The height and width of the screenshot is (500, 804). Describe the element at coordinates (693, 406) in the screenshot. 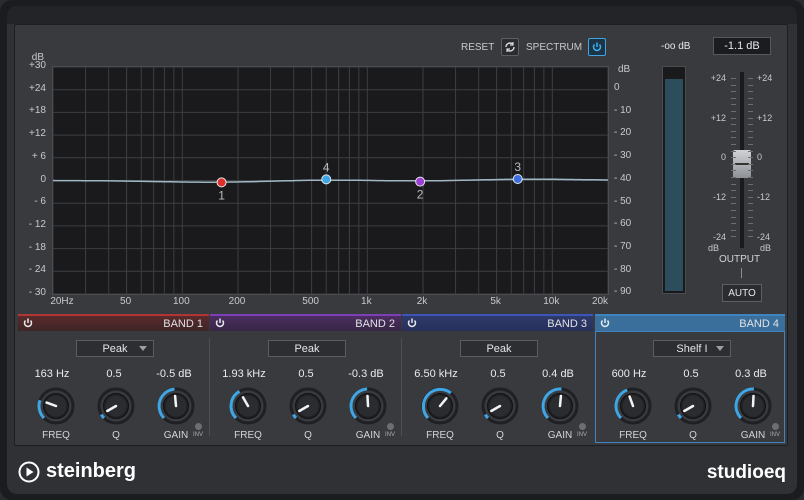

I see `band-4-q-knob` at that location.